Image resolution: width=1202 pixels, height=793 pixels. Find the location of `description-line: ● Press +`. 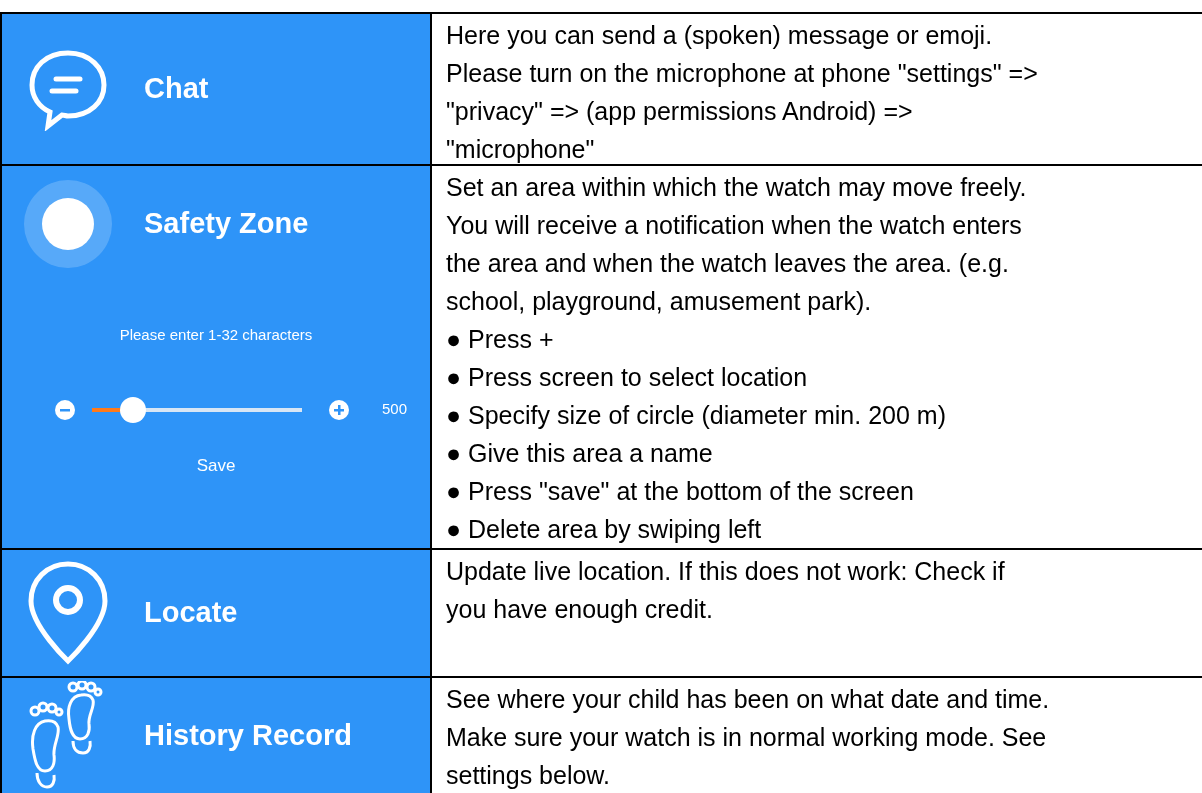

description-line: ● Press + is located at coordinates (500, 339).